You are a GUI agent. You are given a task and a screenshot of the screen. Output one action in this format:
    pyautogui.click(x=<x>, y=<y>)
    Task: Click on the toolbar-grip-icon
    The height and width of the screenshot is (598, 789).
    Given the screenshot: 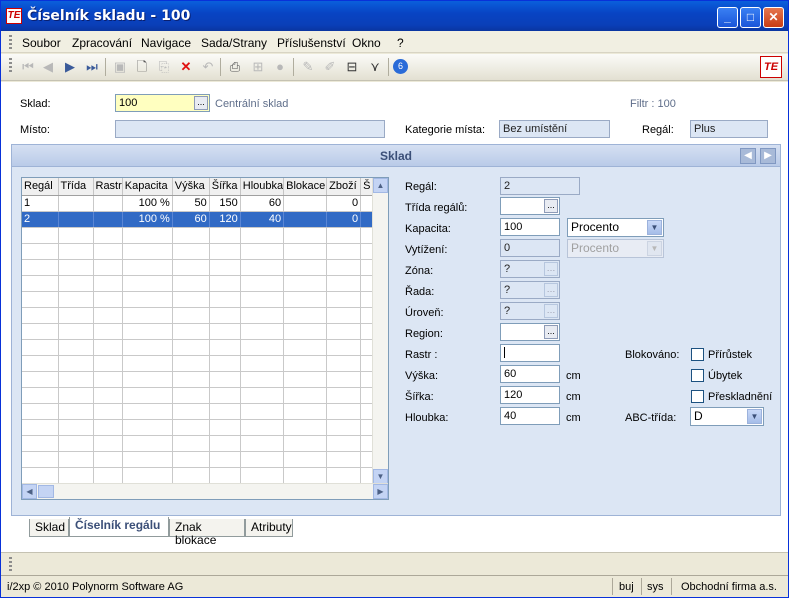 What is the action you would take?
    pyautogui.click(x=10, y=65)
    